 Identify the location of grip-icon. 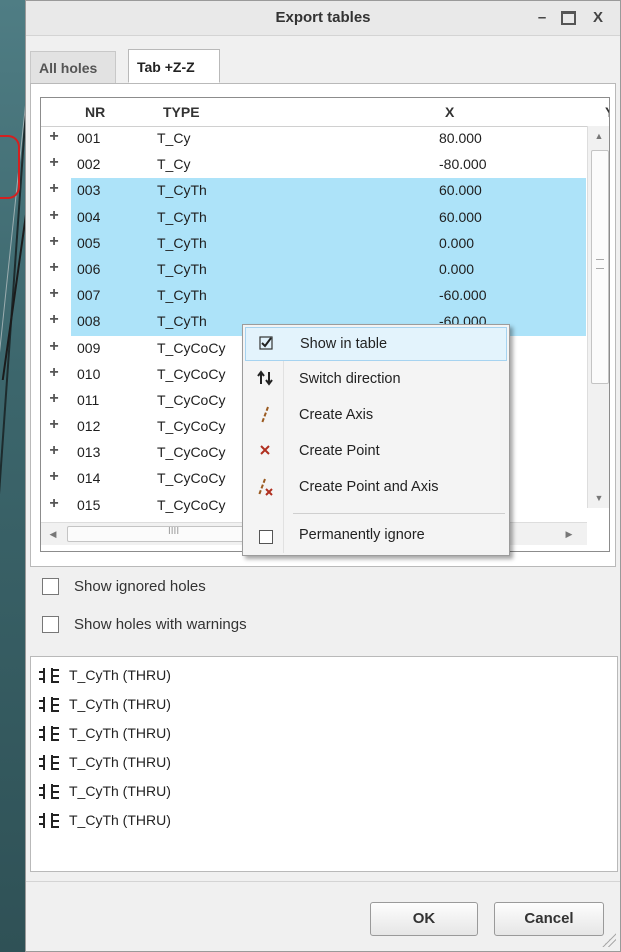
(600, 264).